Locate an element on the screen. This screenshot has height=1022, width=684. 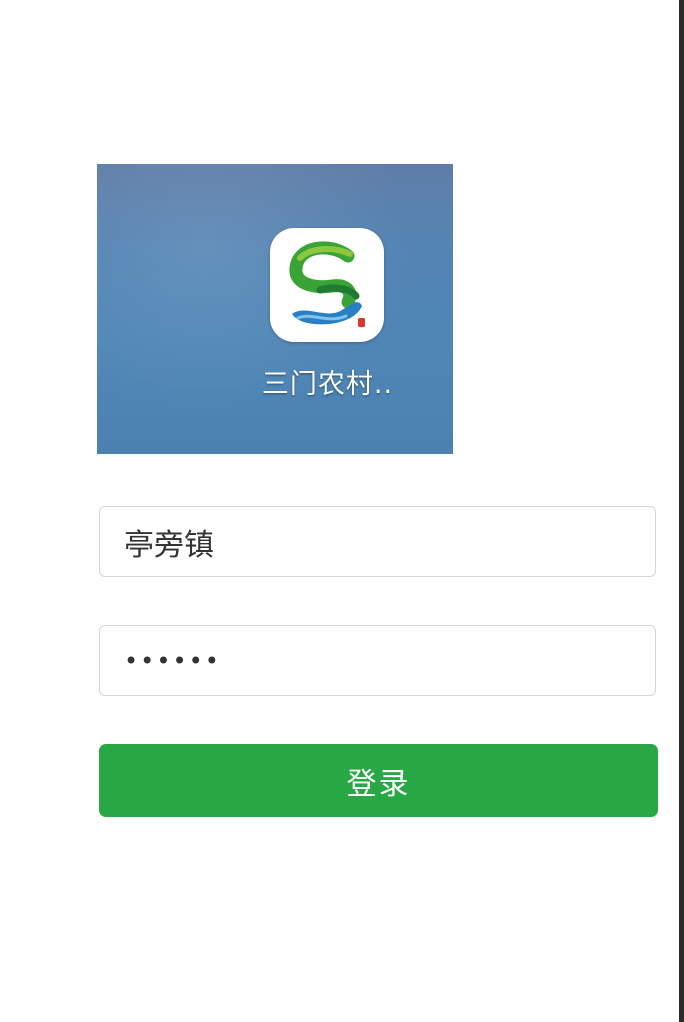
app-name-label: 三门农村.. is located at coordinates (327, 384).